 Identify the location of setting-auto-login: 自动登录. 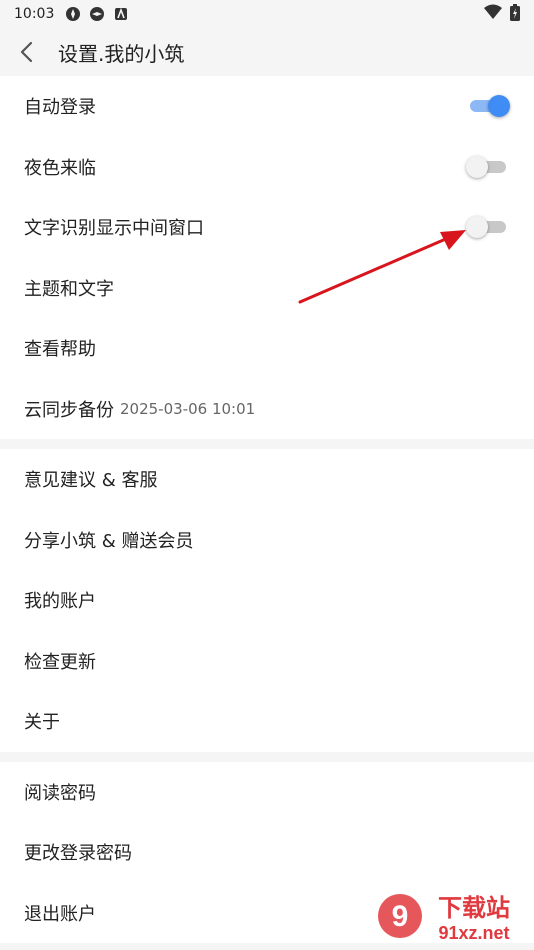
(267, 106).